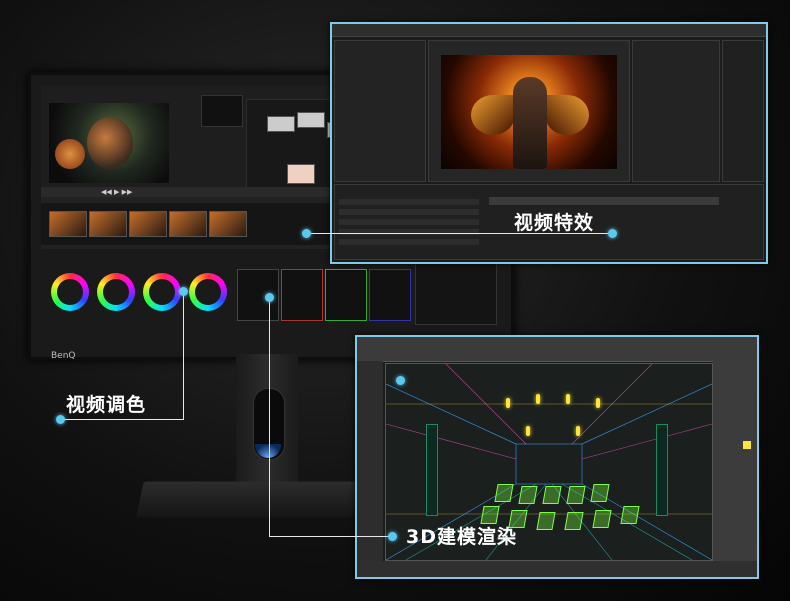 The width and height of the screenshot is (790, 601). I want to click on blue-curve, so click(390, 295).